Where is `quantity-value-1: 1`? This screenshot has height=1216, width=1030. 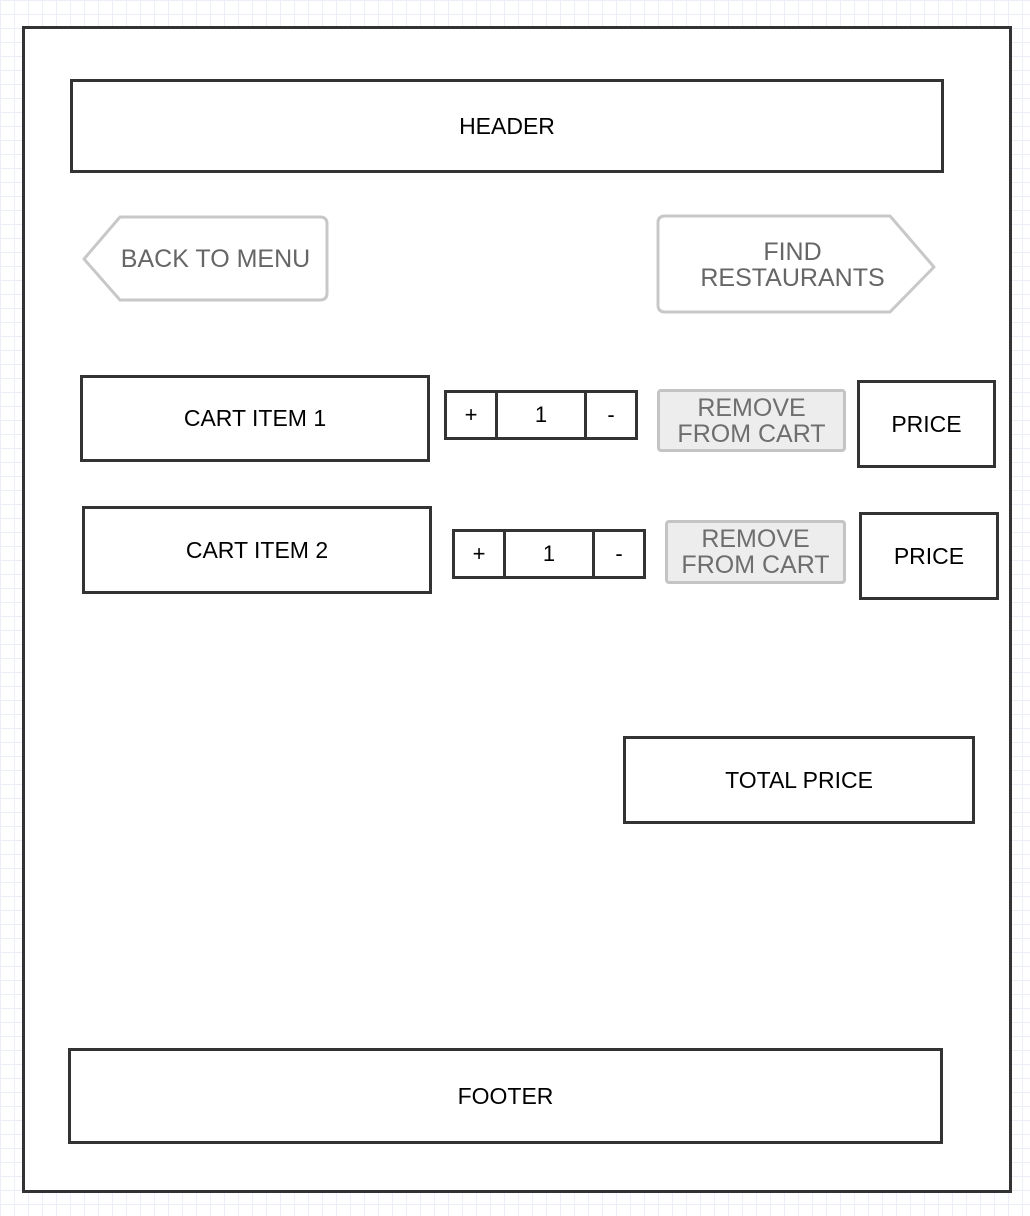
quantity-value-1: 1 is located at coordinates (541, 415).